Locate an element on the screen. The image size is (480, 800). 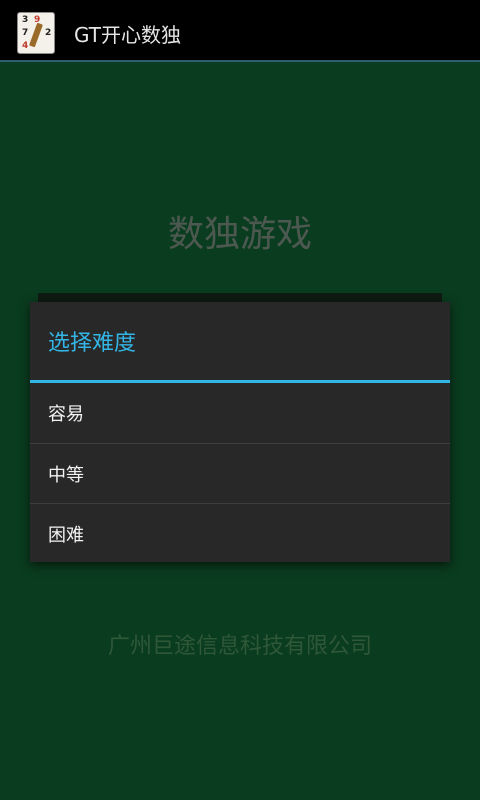
game-title: 数独游戏 is located at coordinates (239, 234).